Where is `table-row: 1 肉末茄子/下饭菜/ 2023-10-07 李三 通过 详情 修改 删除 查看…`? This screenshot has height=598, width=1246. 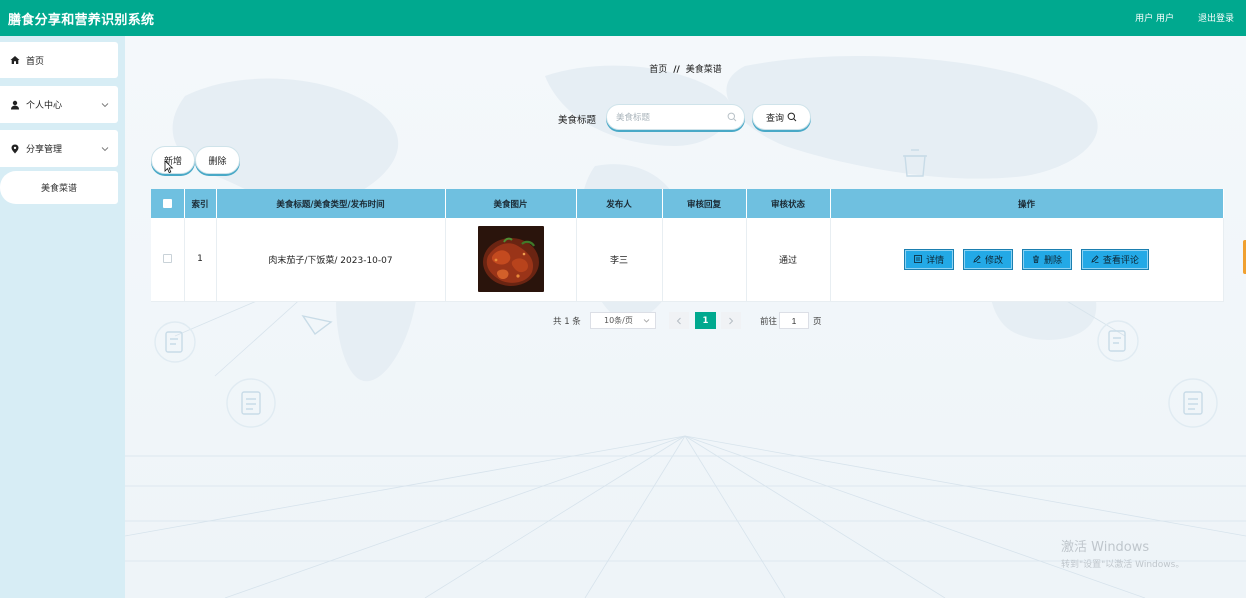
table-row: 1 肉末茄子/下饭菜/ 2023-10-07 李三 通过 详情 修改 删除 查看… is located at coordinates (687, 260).